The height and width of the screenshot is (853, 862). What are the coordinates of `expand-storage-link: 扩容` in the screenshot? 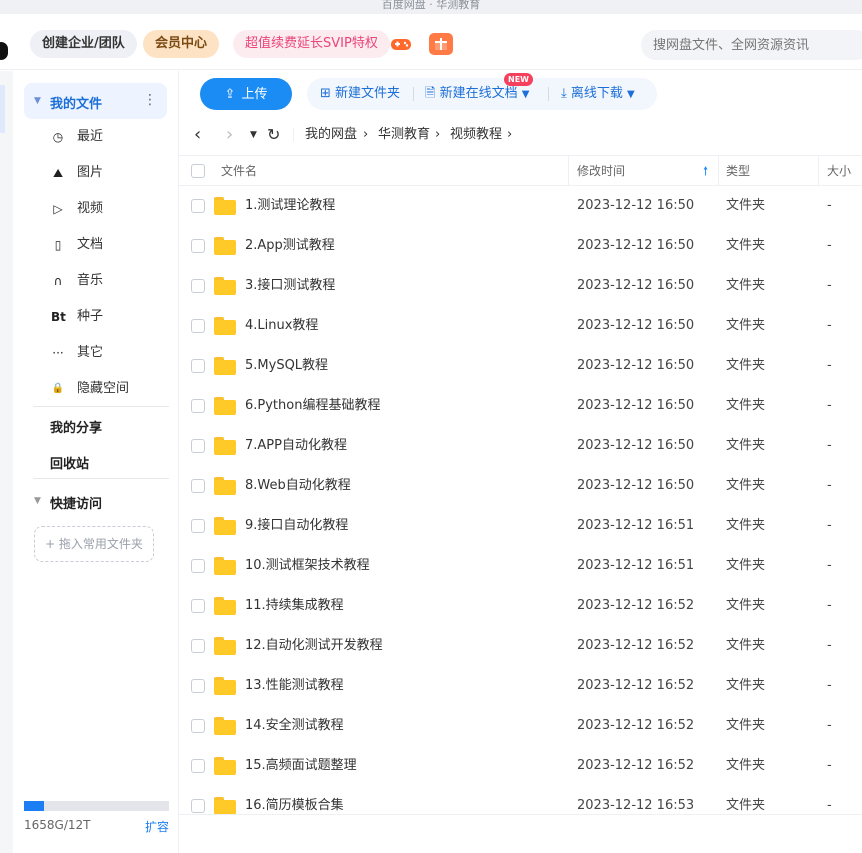 It's located at (157, 826).